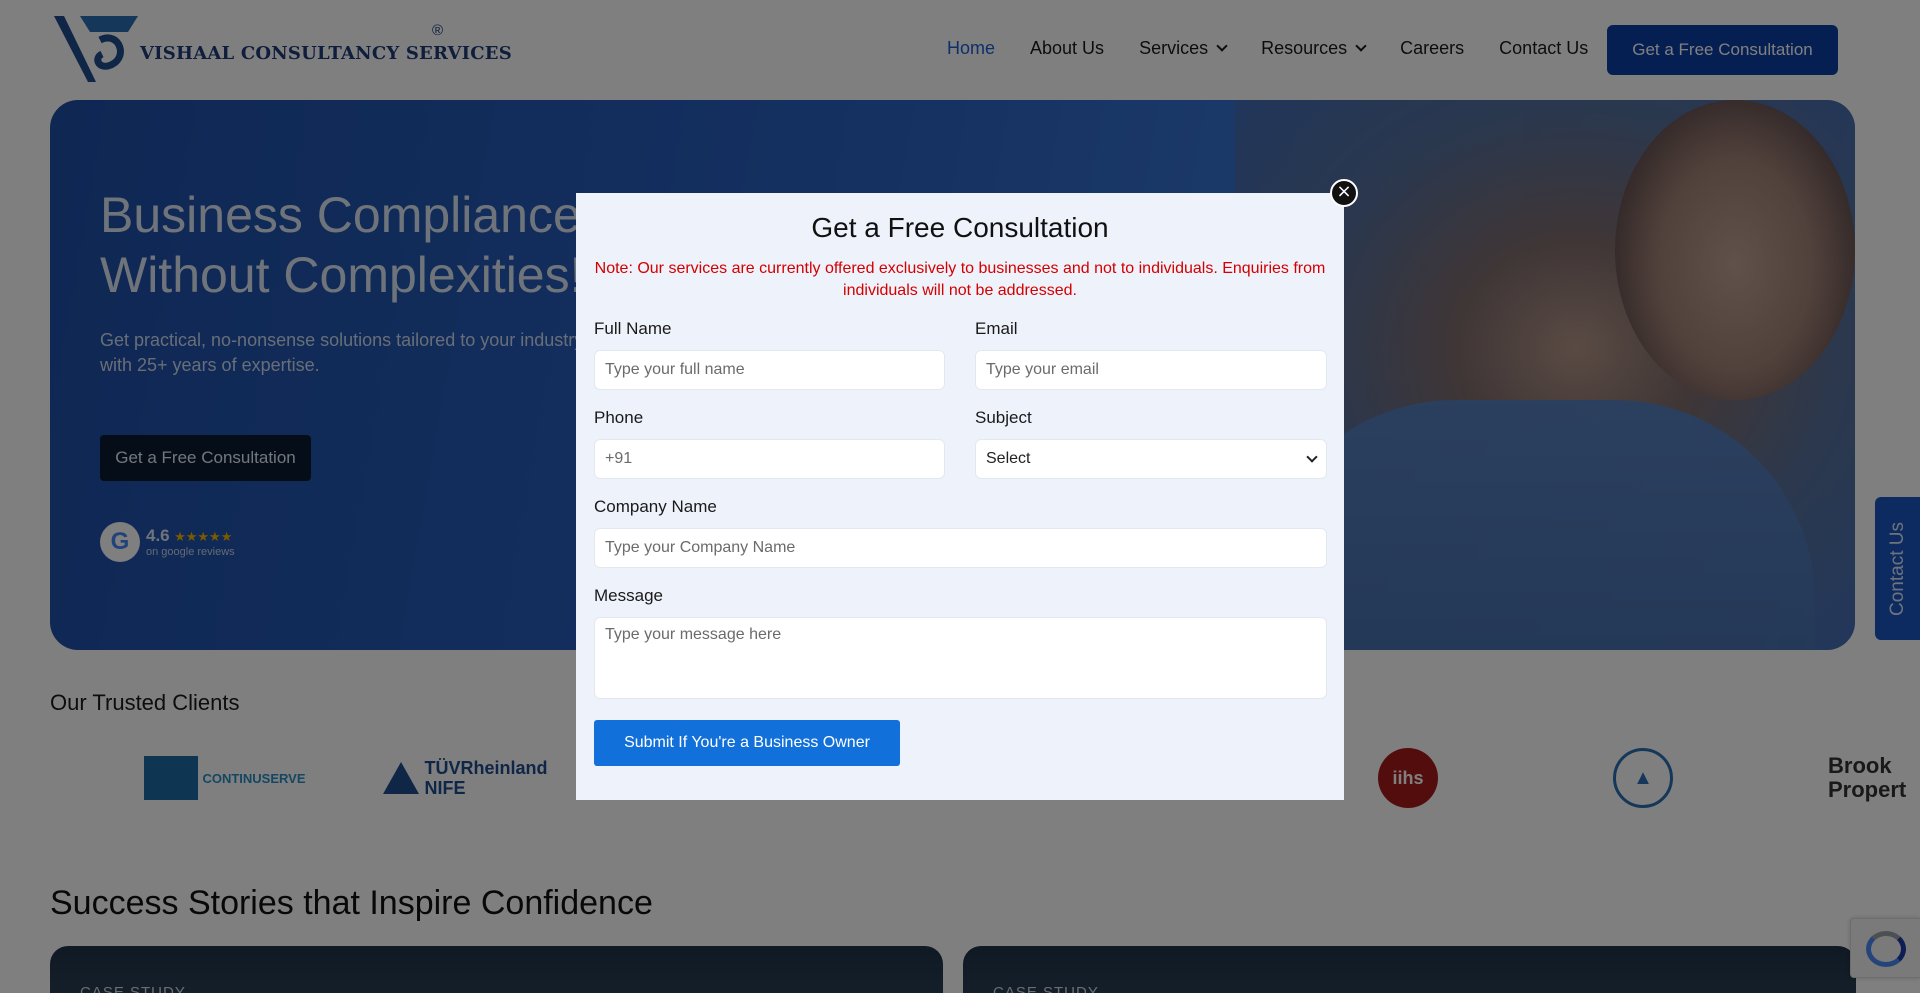  I want to click on company-name-input, so click(960, 548).